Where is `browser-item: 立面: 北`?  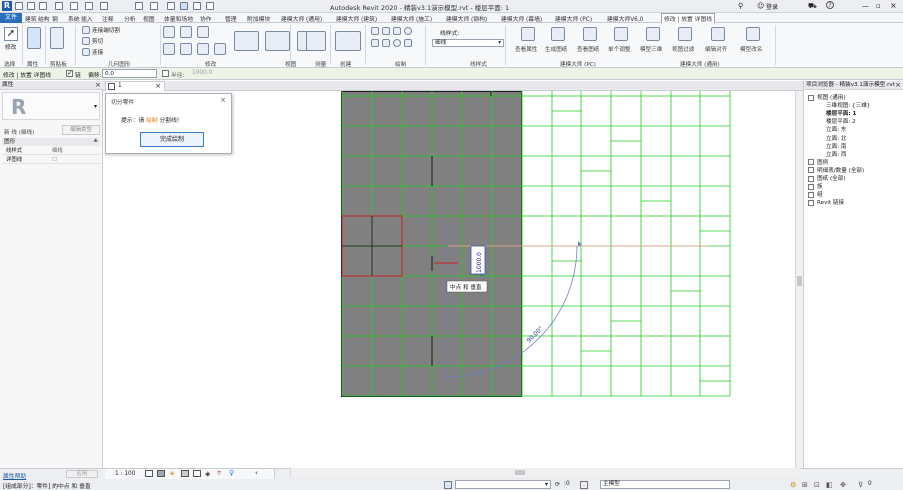
browser-item: 立面: 北 is located at coordinates (836, 138).